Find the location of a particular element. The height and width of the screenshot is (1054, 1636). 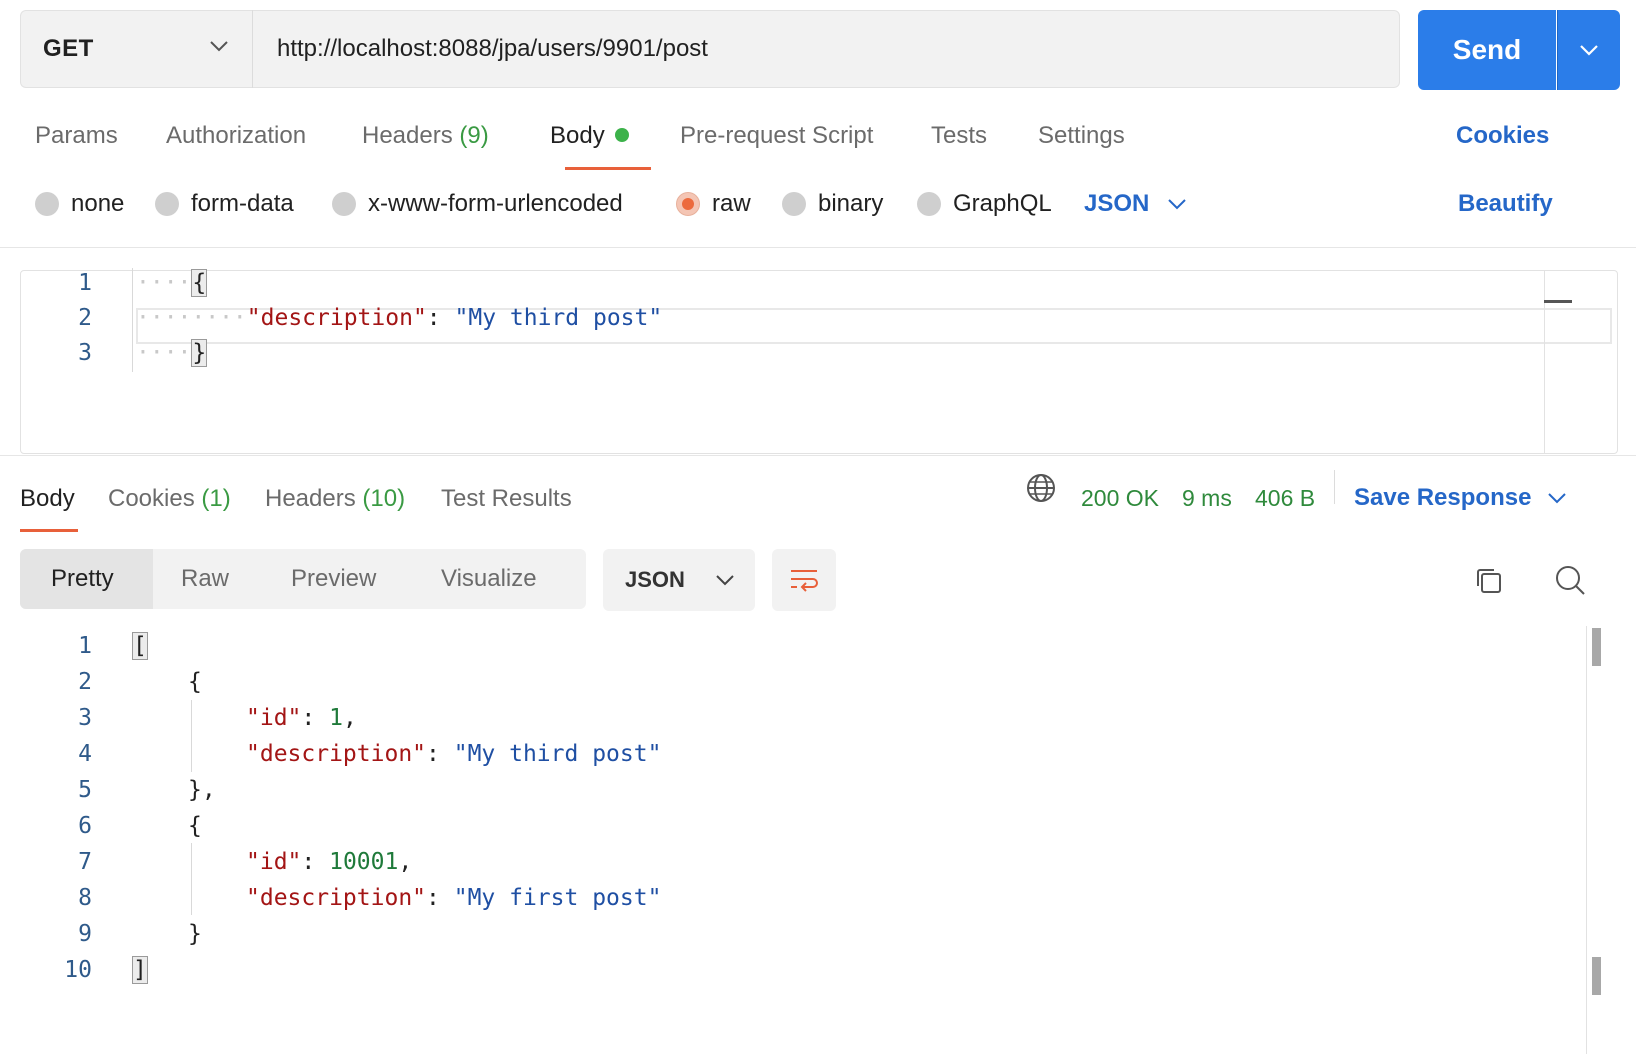

body-format-label: JSON is located at coordinates (1117, 203).